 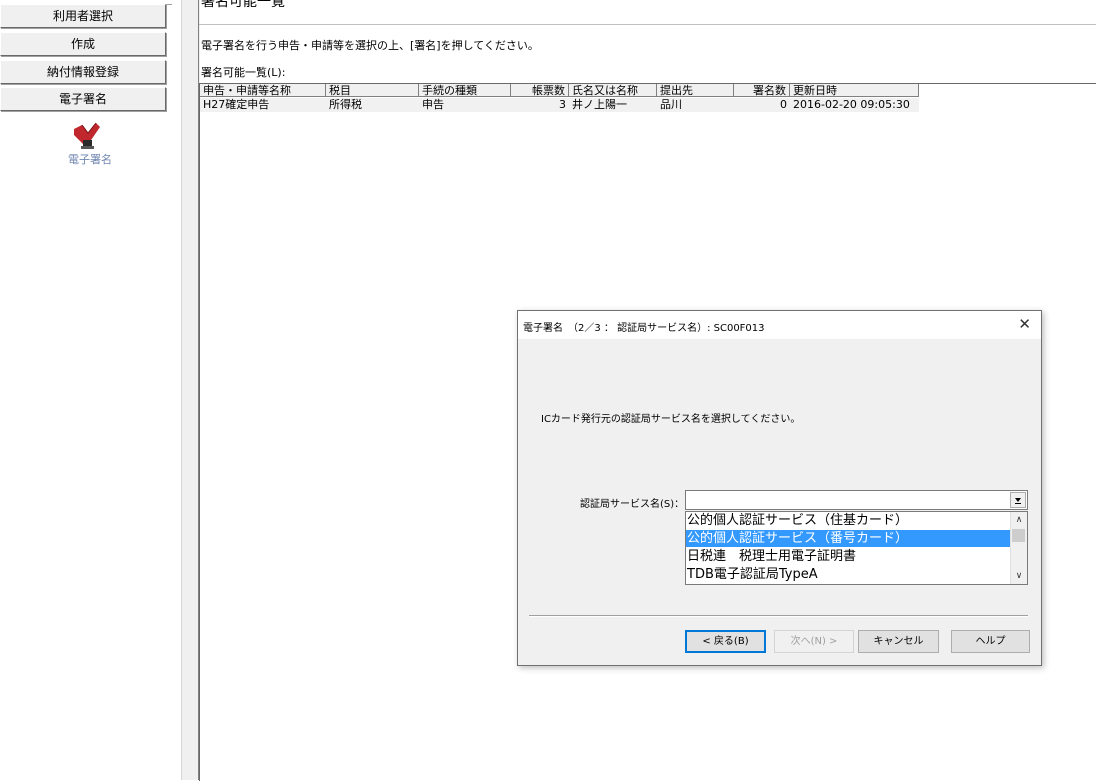 What do you see at coordinates (243, 72) in the screenshot?
I see `signable-list-label: 署名可能一覧(L):` at bounding box center [243, 72].